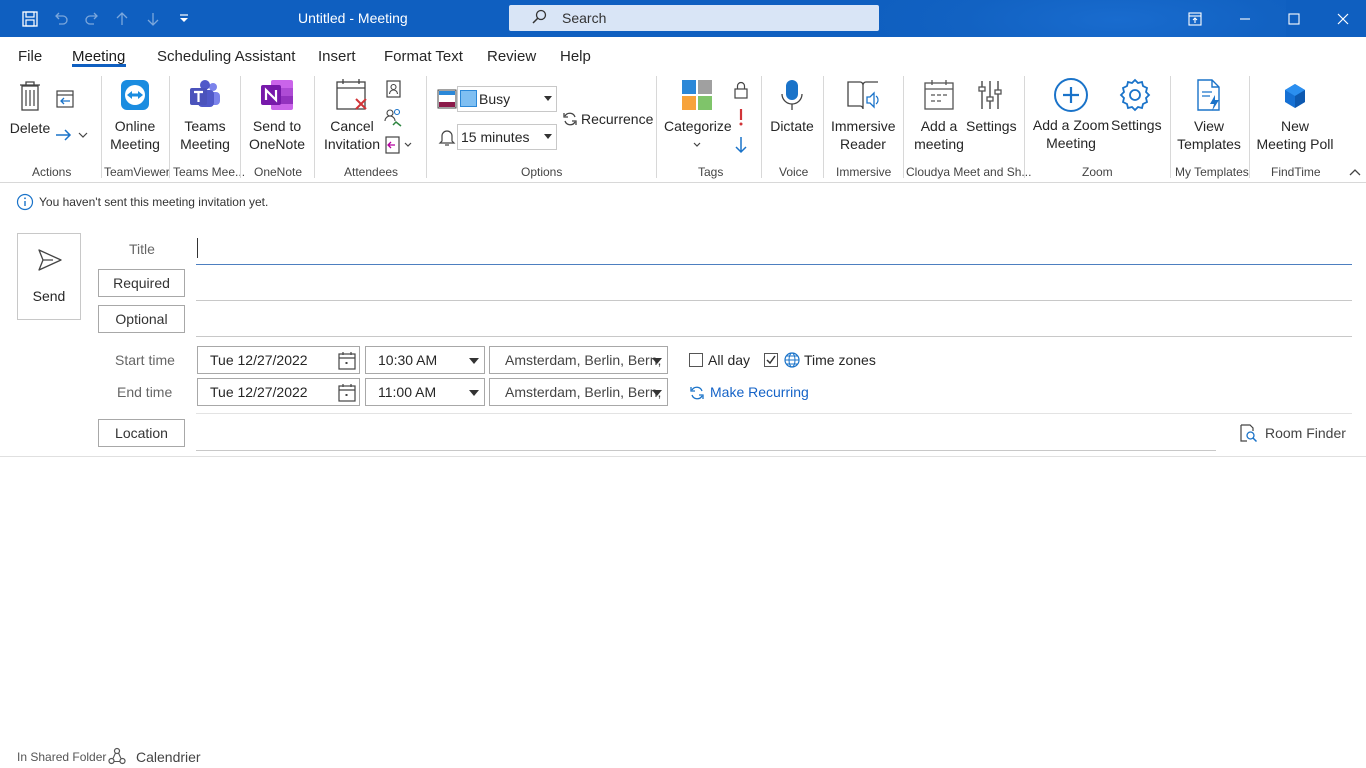  What do you see at coordinates (205, 93) in the screenshot?
I see `teams-icon` at bounding box center [205, 93].